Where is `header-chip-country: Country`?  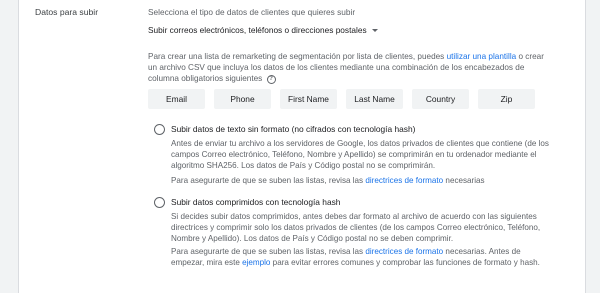 header-chip-country: Country is located at coordinates (440, 99).